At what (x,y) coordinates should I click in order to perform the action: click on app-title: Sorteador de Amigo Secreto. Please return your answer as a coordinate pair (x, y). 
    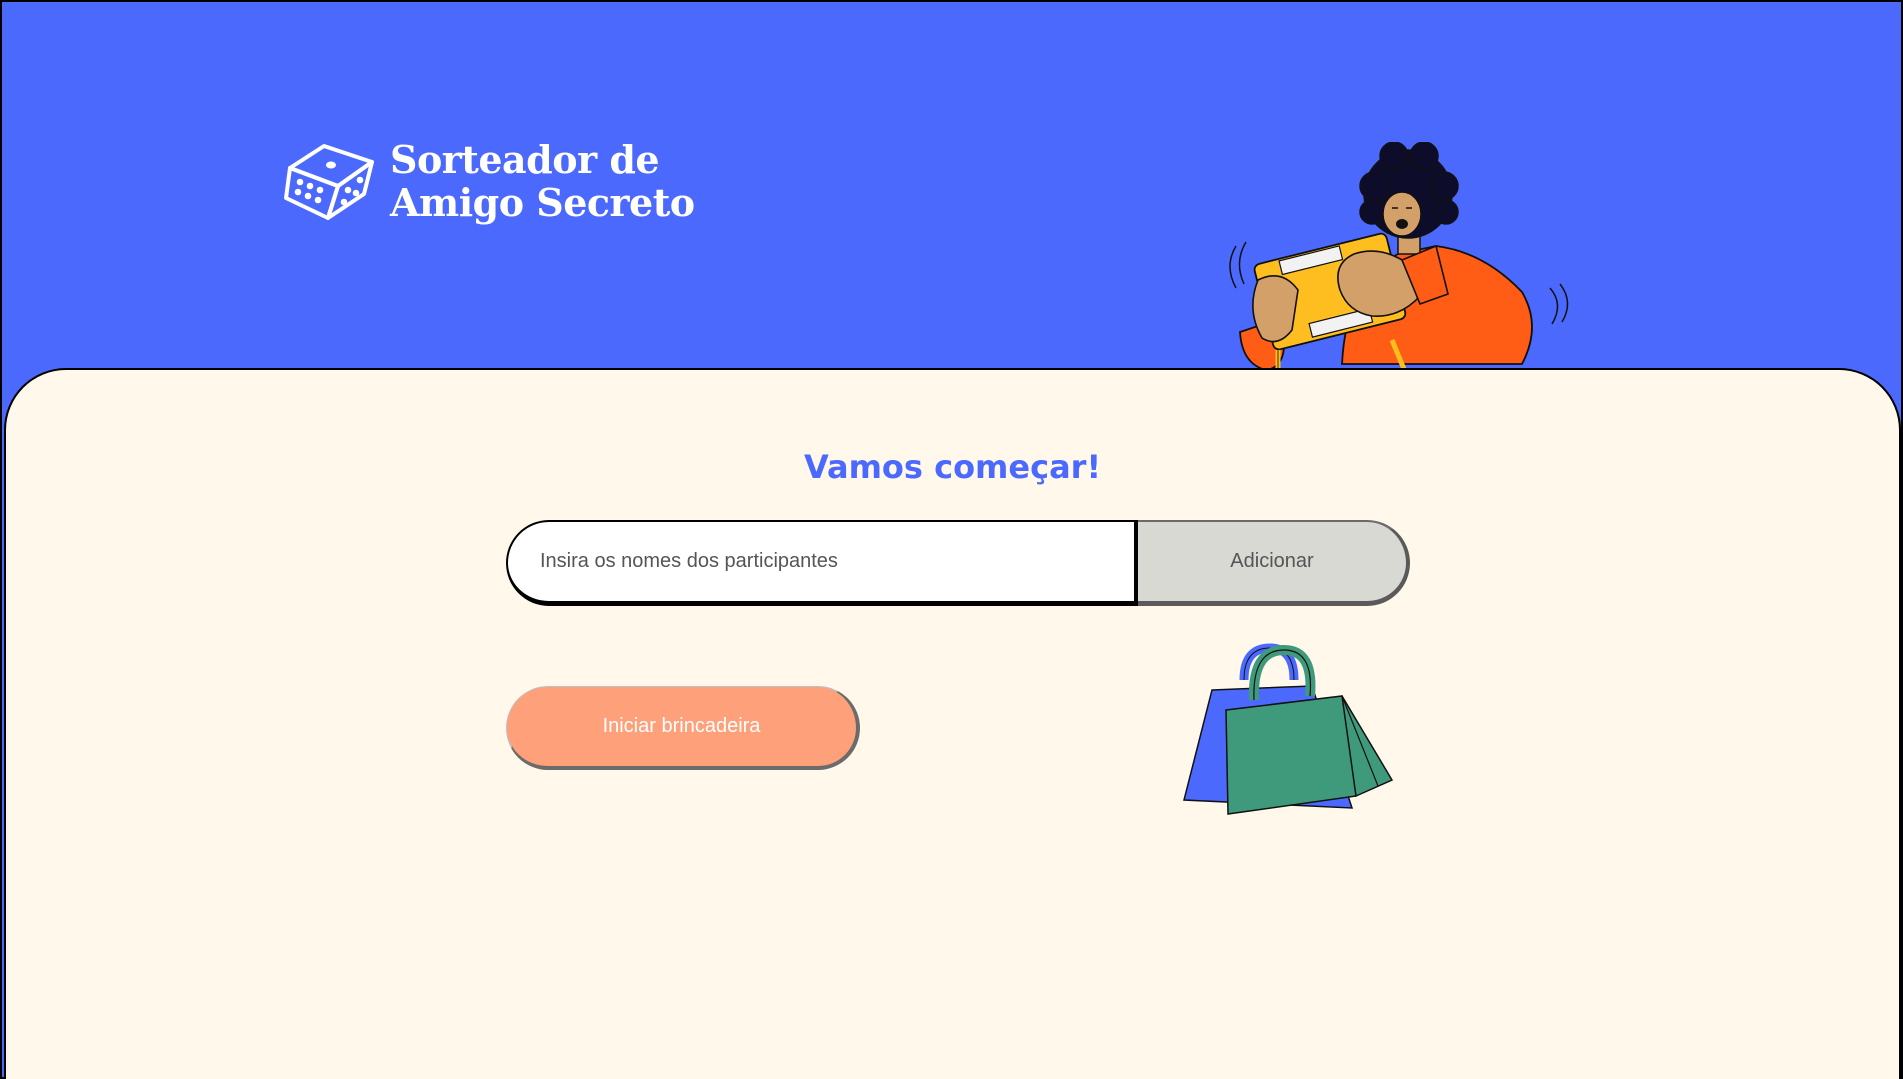
    Looking at the image, I should click on (542, 181).